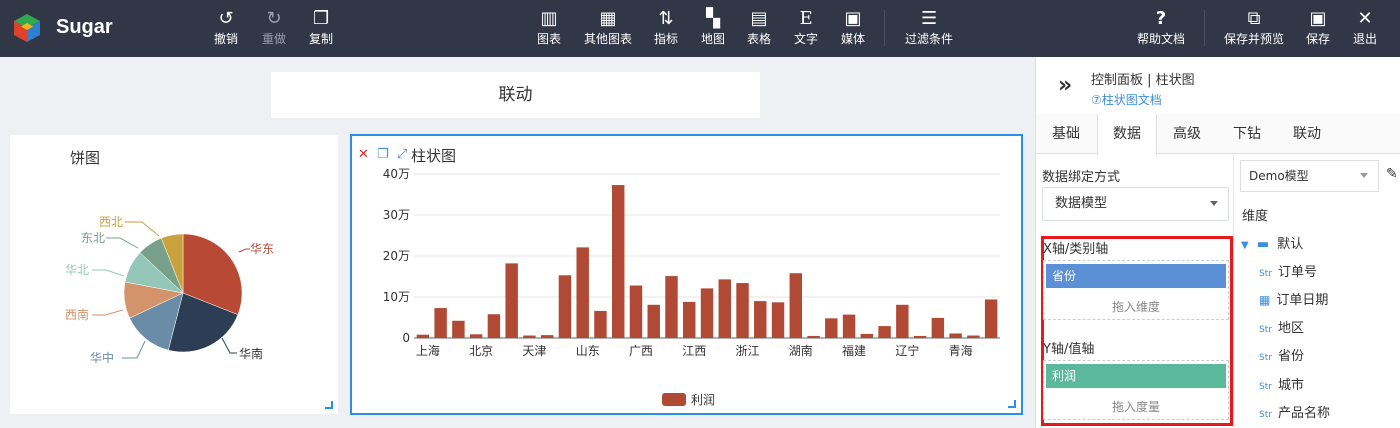 The height and width of the screenshot is (428, 1400). I want to click on redo-button: ↻ 重做, so click(274, 27).